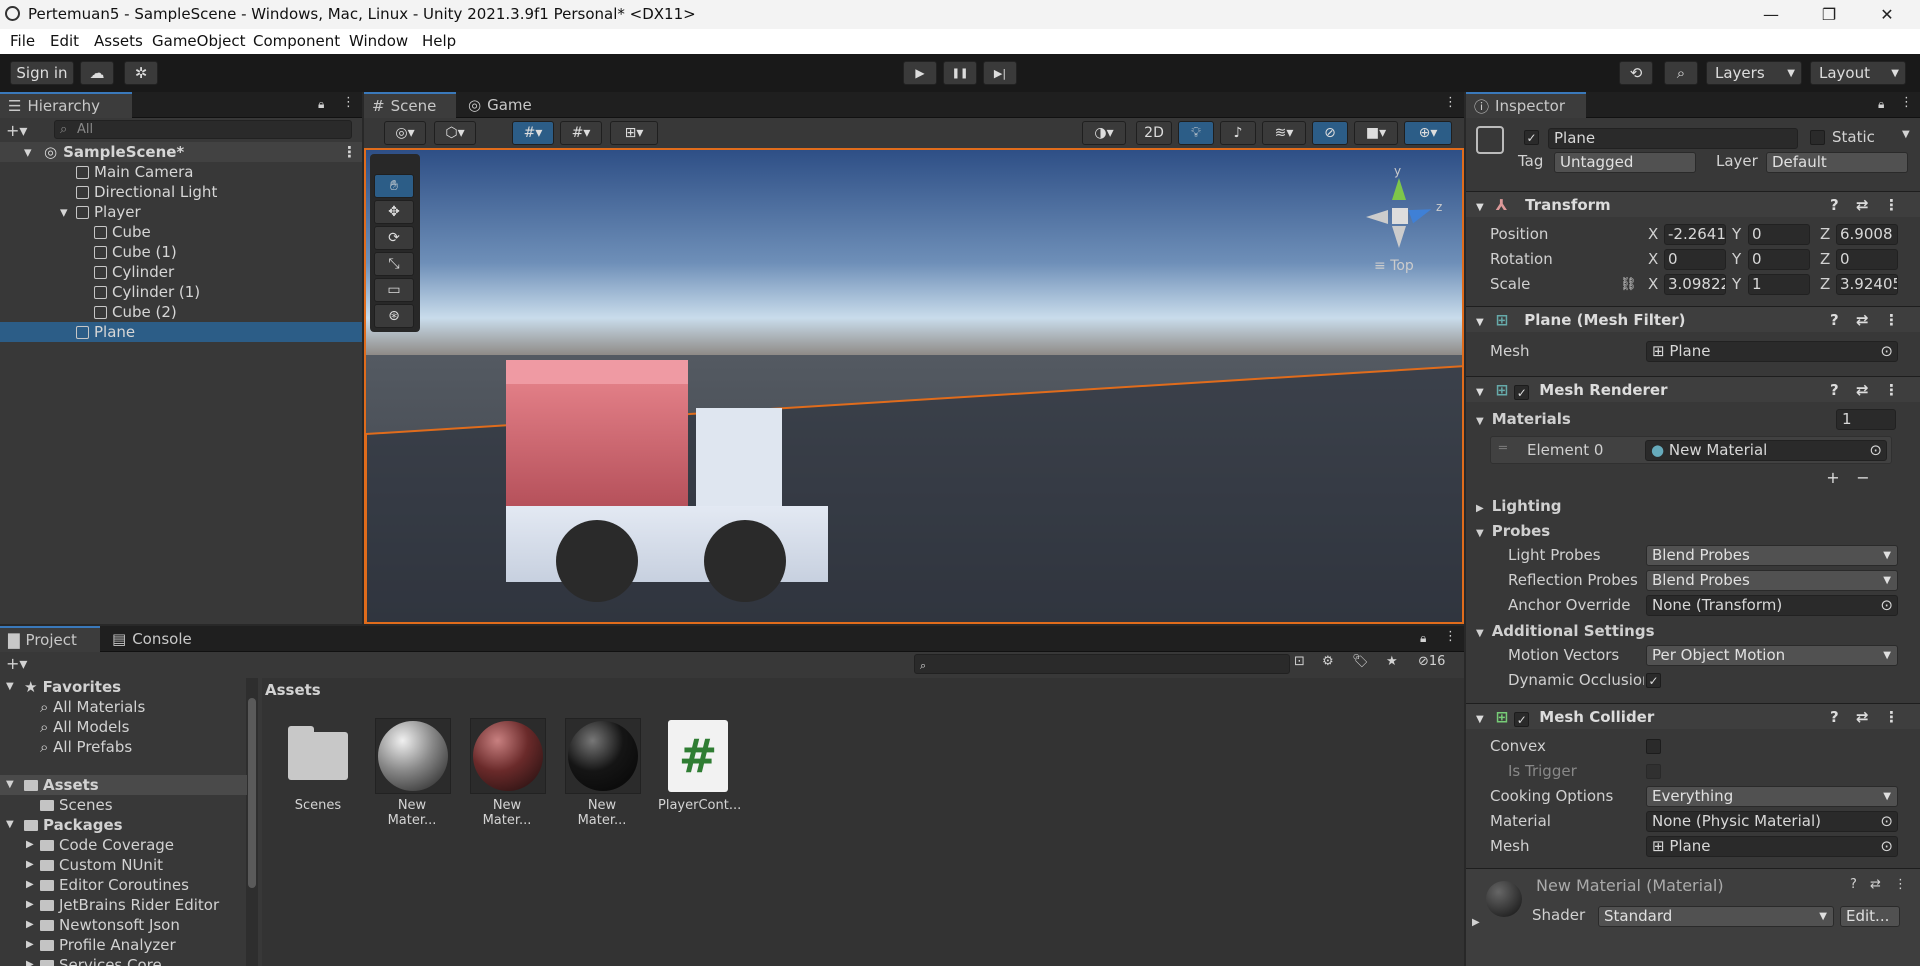 Image resolution: width=1920 pixels, height=966 pixels. I want to click on grid-snap-button: #▾, so click(533, 133).